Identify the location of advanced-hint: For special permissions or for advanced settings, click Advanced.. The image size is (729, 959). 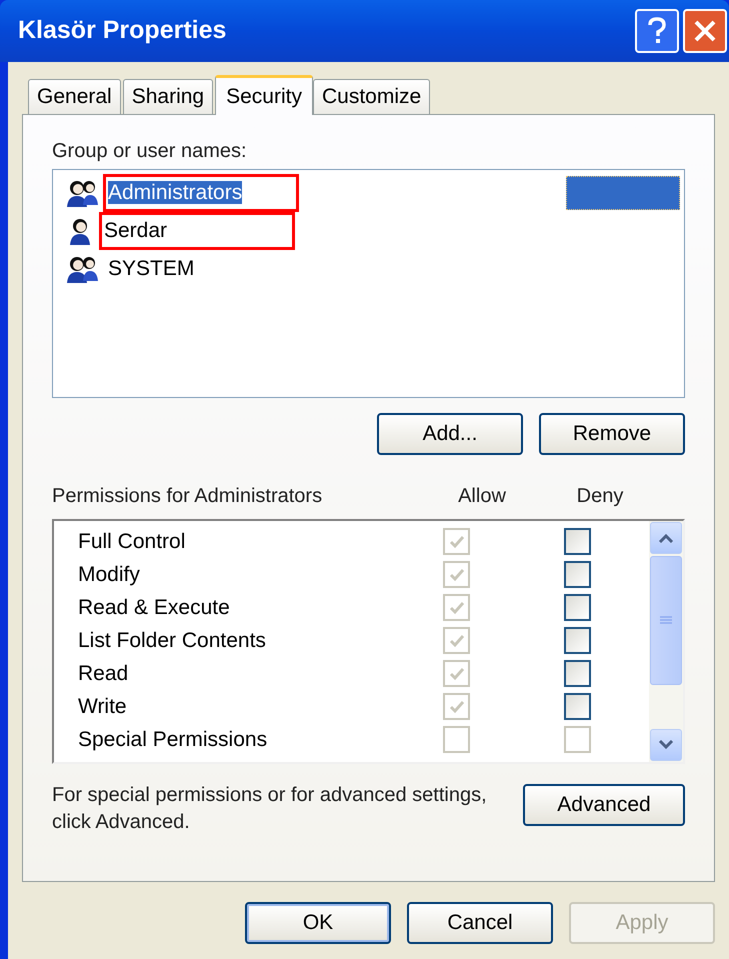
(270, 809).